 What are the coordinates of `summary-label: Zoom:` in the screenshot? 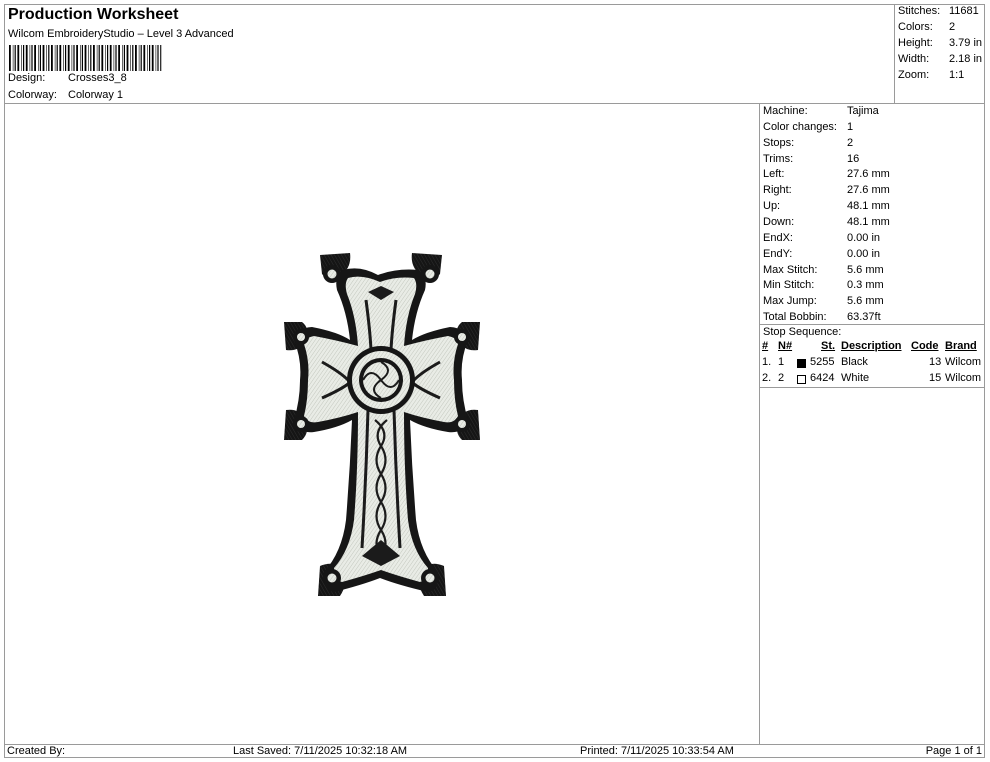 It's located at (914, 75).